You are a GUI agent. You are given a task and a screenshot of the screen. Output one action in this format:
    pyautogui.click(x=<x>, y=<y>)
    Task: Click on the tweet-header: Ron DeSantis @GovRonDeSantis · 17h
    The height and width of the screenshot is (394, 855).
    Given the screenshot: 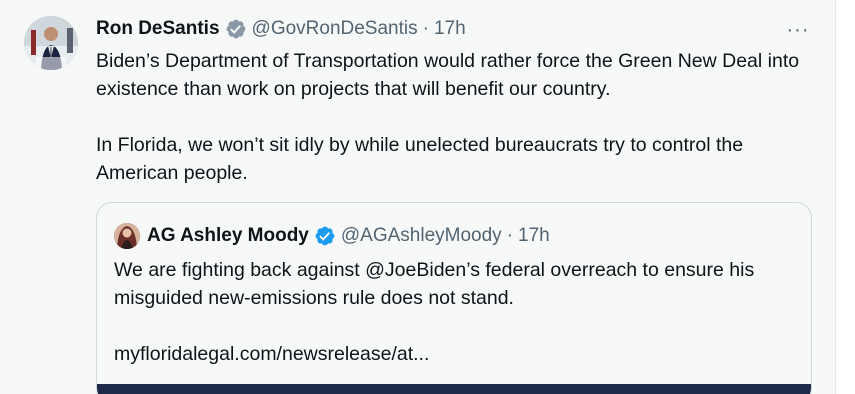 What is the action you would take?
    pyautogui.click(x=281, y=29)
    